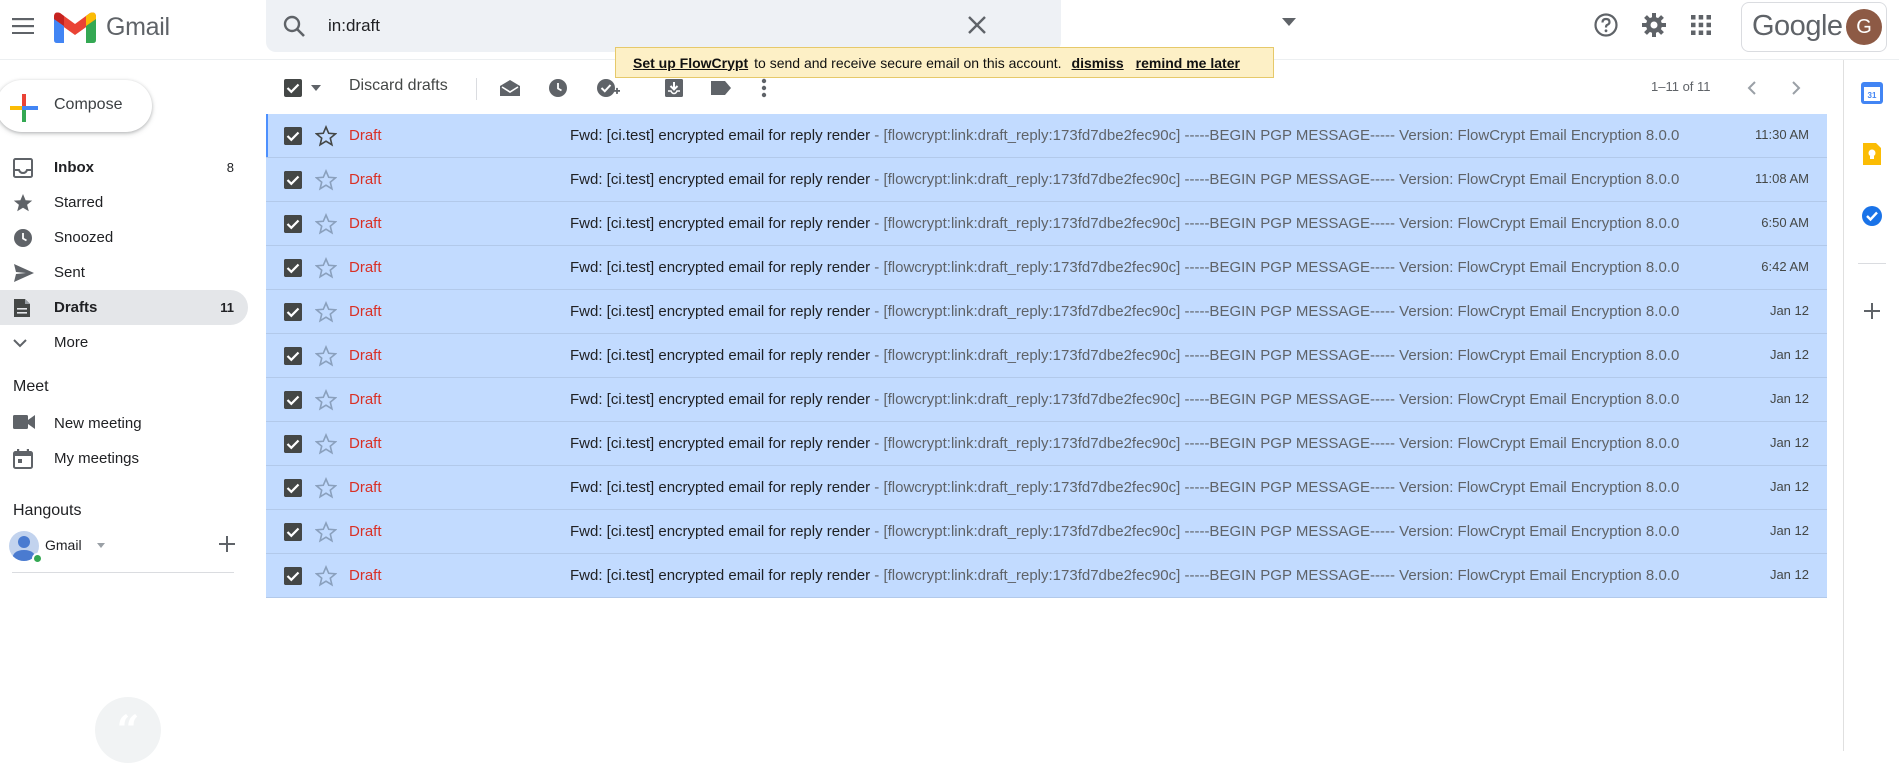 The image size is (1899, 763). I want to click on chevron-left-icon, so click(1751, 88).